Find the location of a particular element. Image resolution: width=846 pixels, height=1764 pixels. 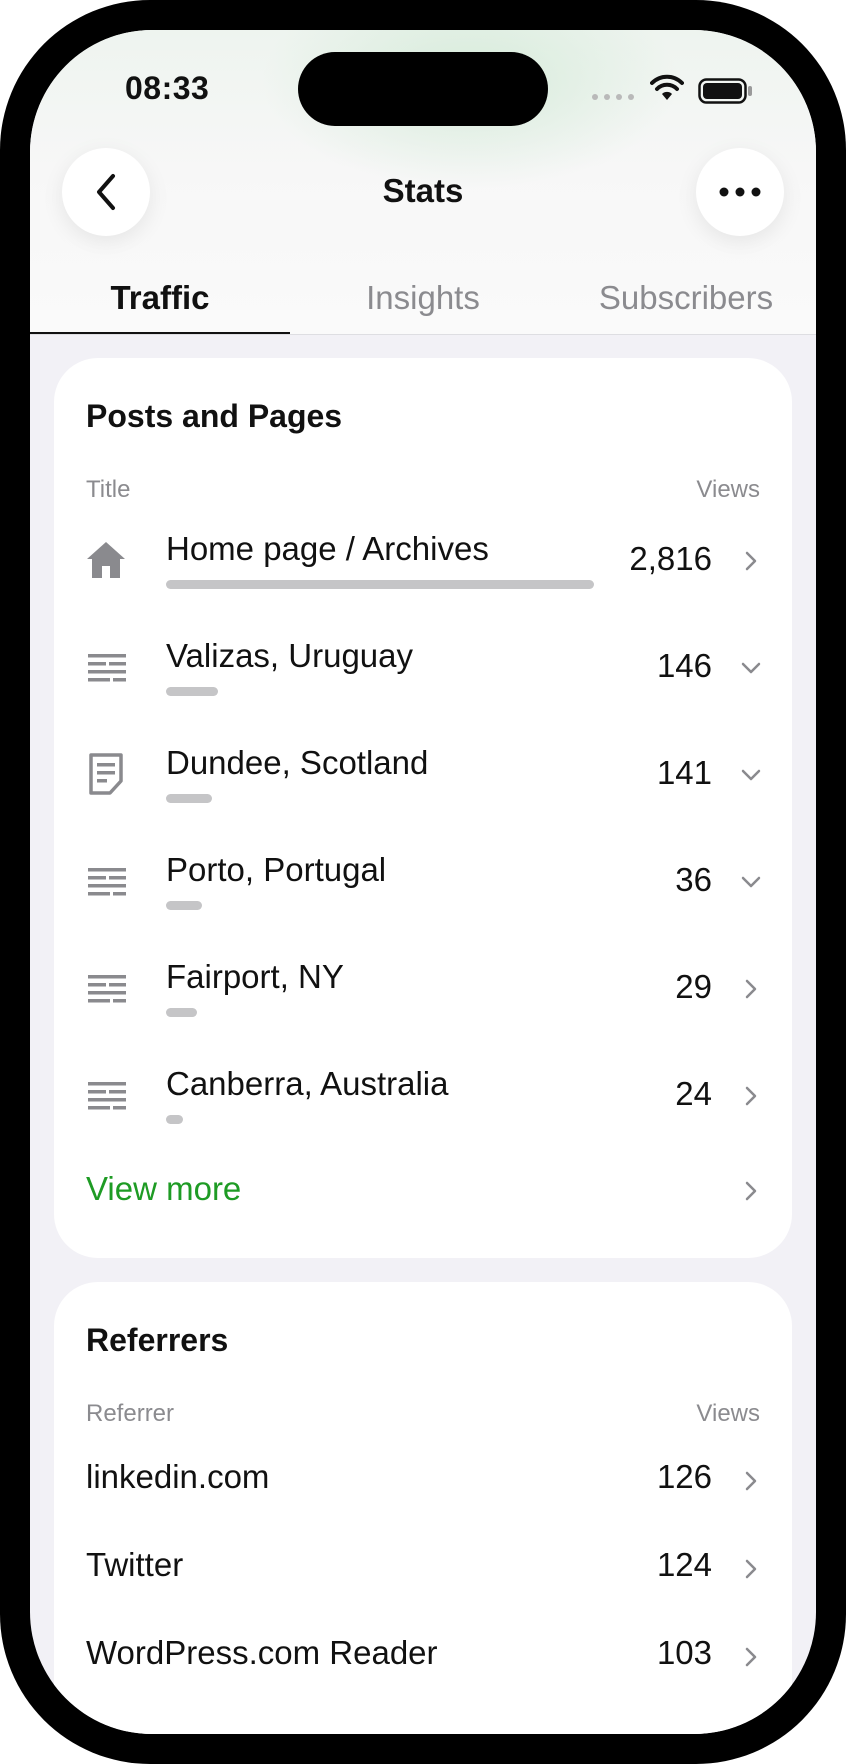

post-row: Porto, Portugal 36 is located at coordinates (423, 879).